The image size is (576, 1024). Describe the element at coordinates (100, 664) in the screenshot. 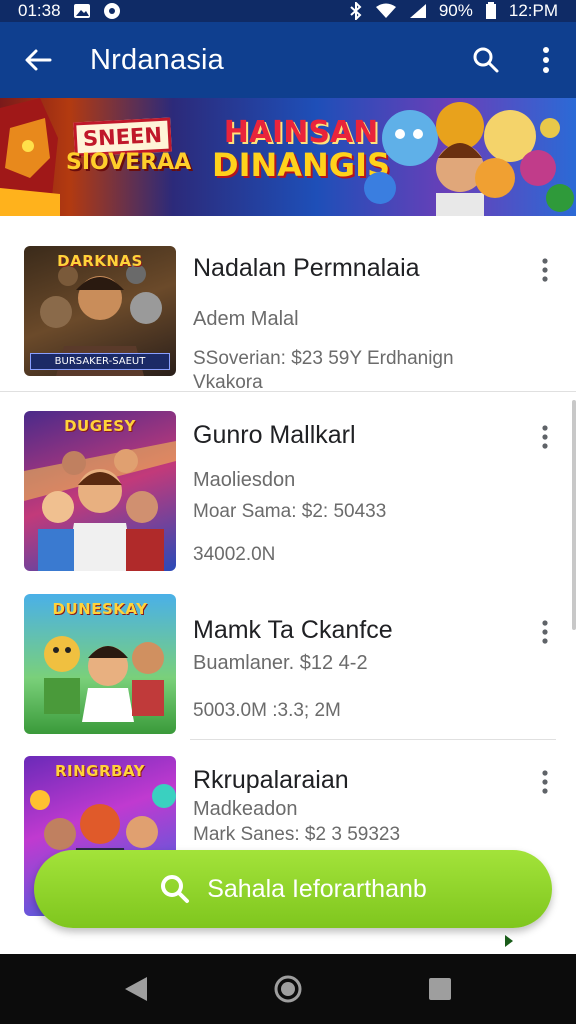

I see `game-thumbnail: DUNESKAY` at that location.